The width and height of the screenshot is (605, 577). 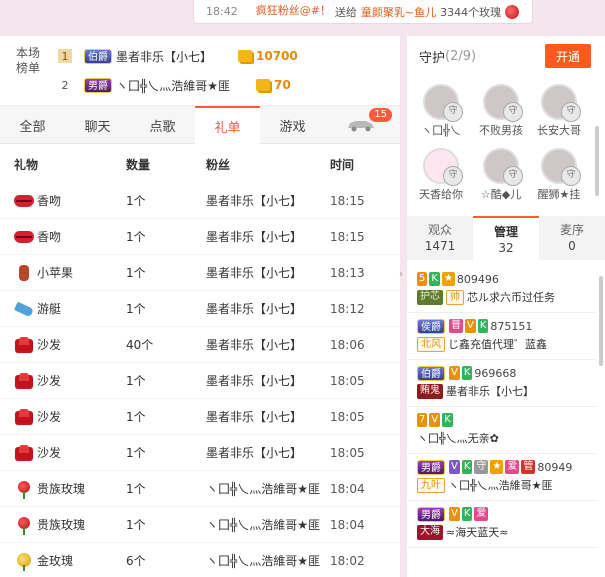 I want to click on admin-scrollbar, so click(x=601, y=321).